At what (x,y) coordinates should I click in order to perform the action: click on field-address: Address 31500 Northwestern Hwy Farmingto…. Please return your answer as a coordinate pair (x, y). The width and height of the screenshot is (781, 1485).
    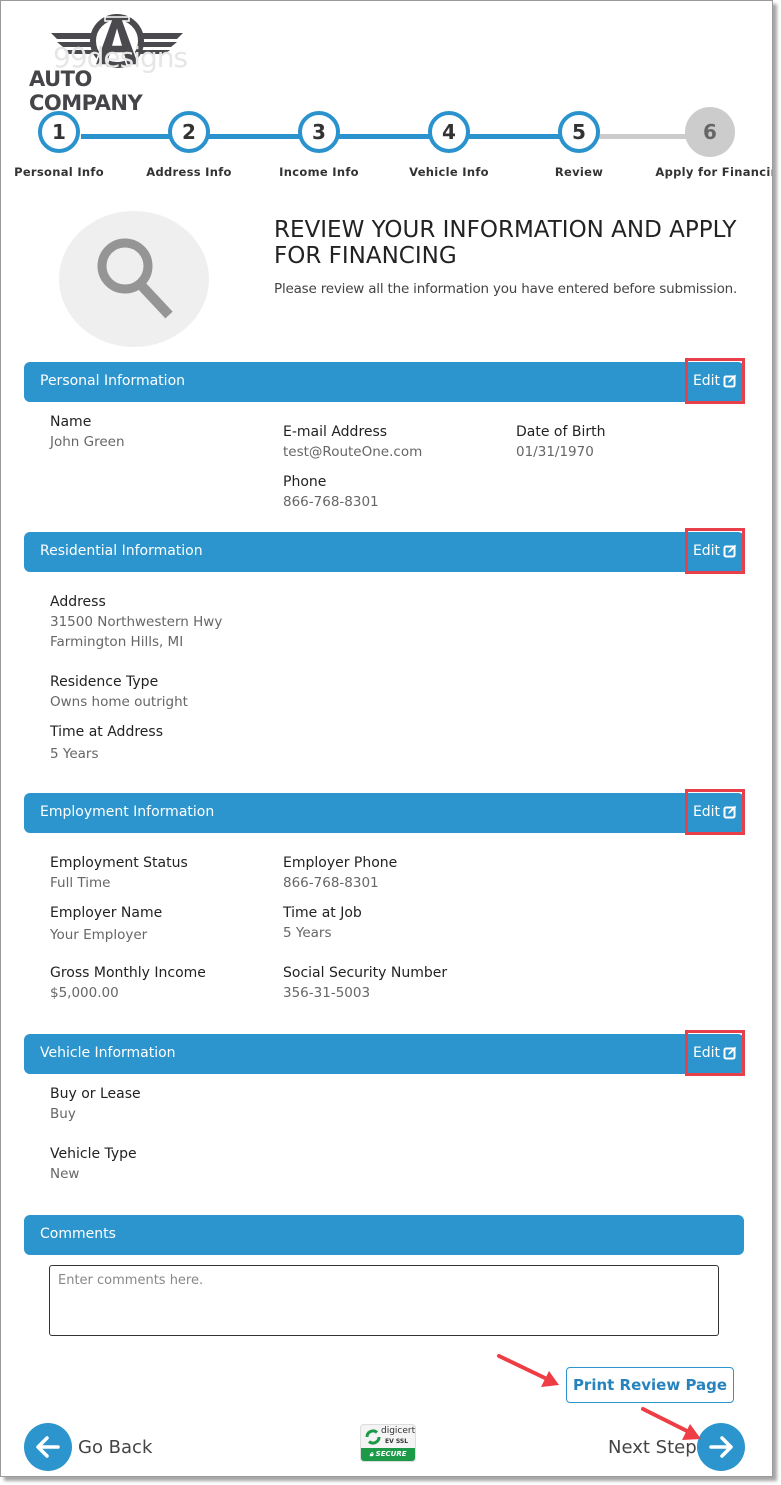
    Looking at the image, I should click on (136, 622).